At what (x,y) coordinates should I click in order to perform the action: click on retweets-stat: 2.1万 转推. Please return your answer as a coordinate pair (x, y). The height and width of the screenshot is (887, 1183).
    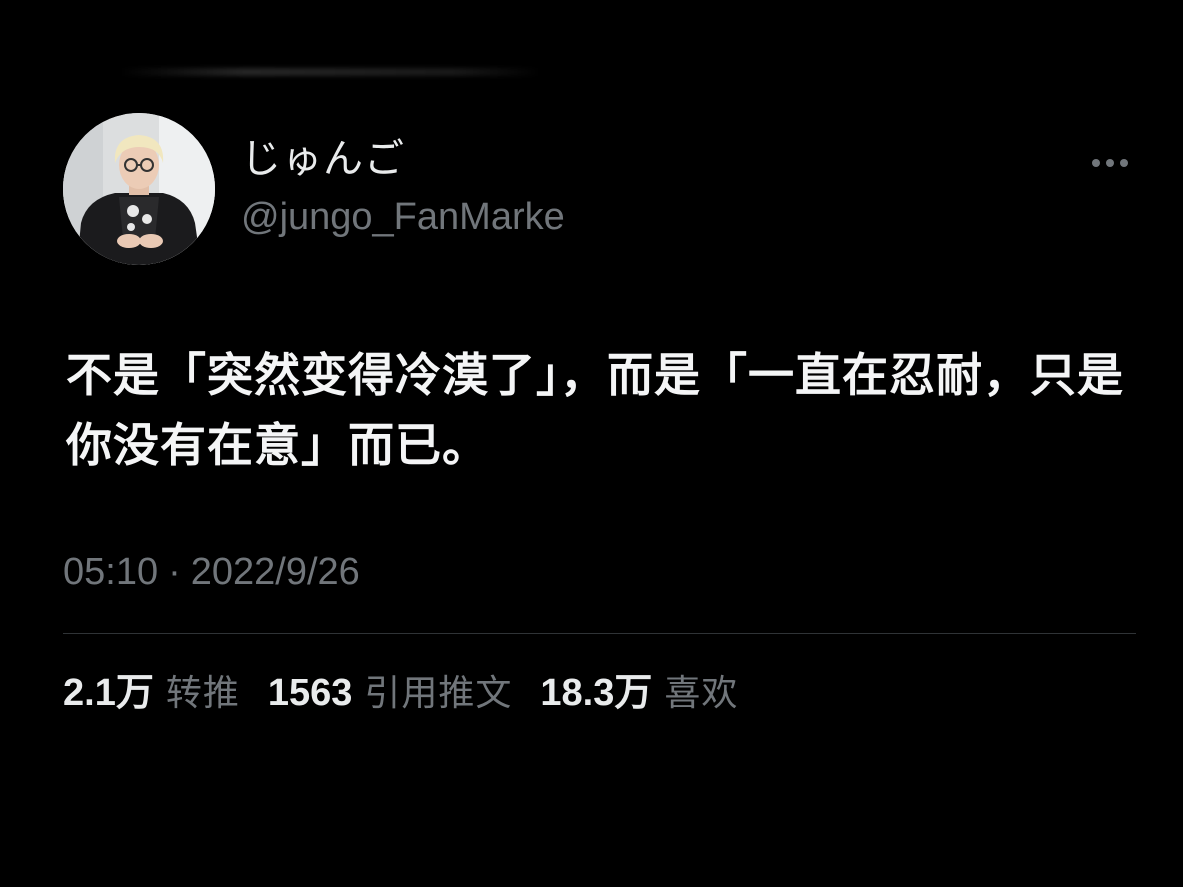
    Looking at the image, I should click on (151, 693).